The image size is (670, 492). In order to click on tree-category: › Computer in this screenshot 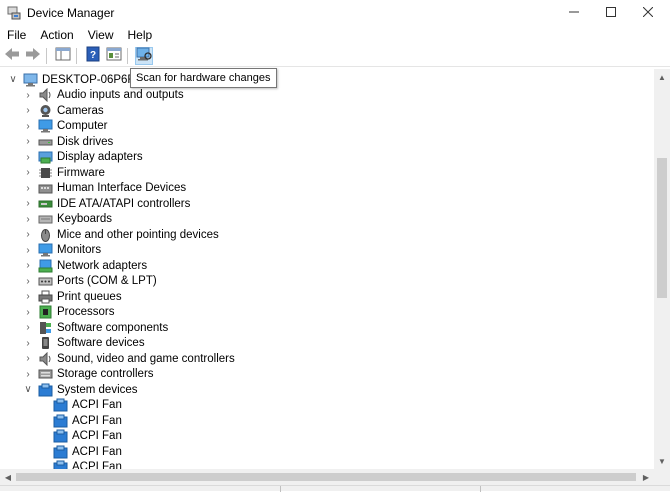, I will do `click(65, 126)`.